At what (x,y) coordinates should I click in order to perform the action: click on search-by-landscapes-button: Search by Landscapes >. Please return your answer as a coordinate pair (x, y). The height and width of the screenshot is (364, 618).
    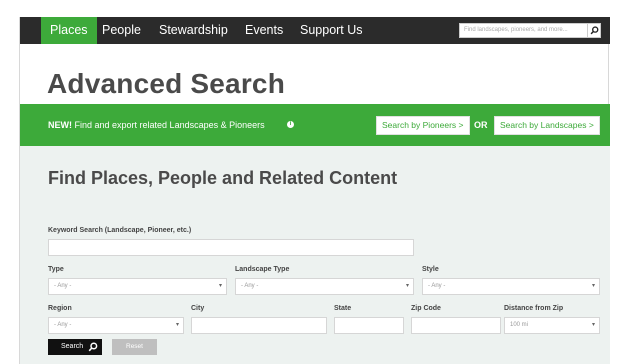
    Looking at the image, I should click on (547, 125).